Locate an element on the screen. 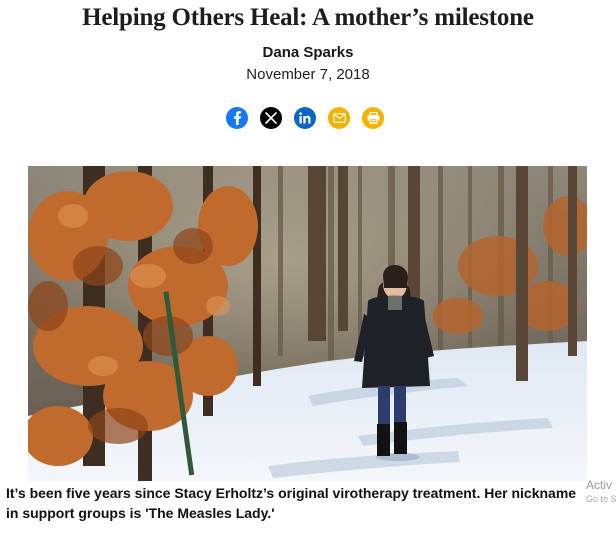 Image resolution: width=616 pixels, height=538 pixels. linkedin-icon is located at coordinates (305, 118).